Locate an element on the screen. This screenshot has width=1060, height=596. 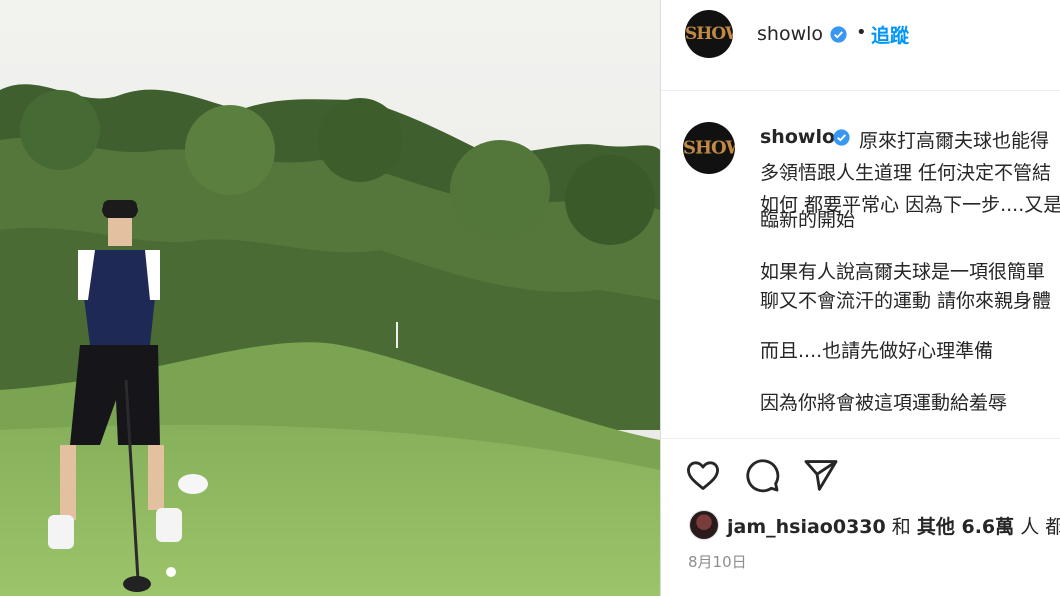
caption-author-username: showlo is located at coordinates (797, 137).